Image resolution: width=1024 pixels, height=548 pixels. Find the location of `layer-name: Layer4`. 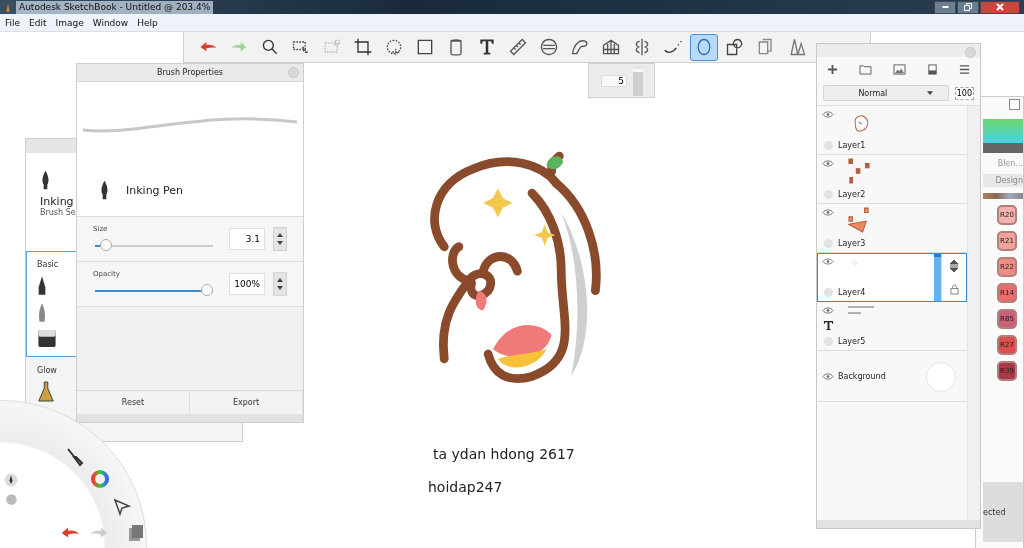

layer-name: Layer4 is located at coordinates (852, 292).